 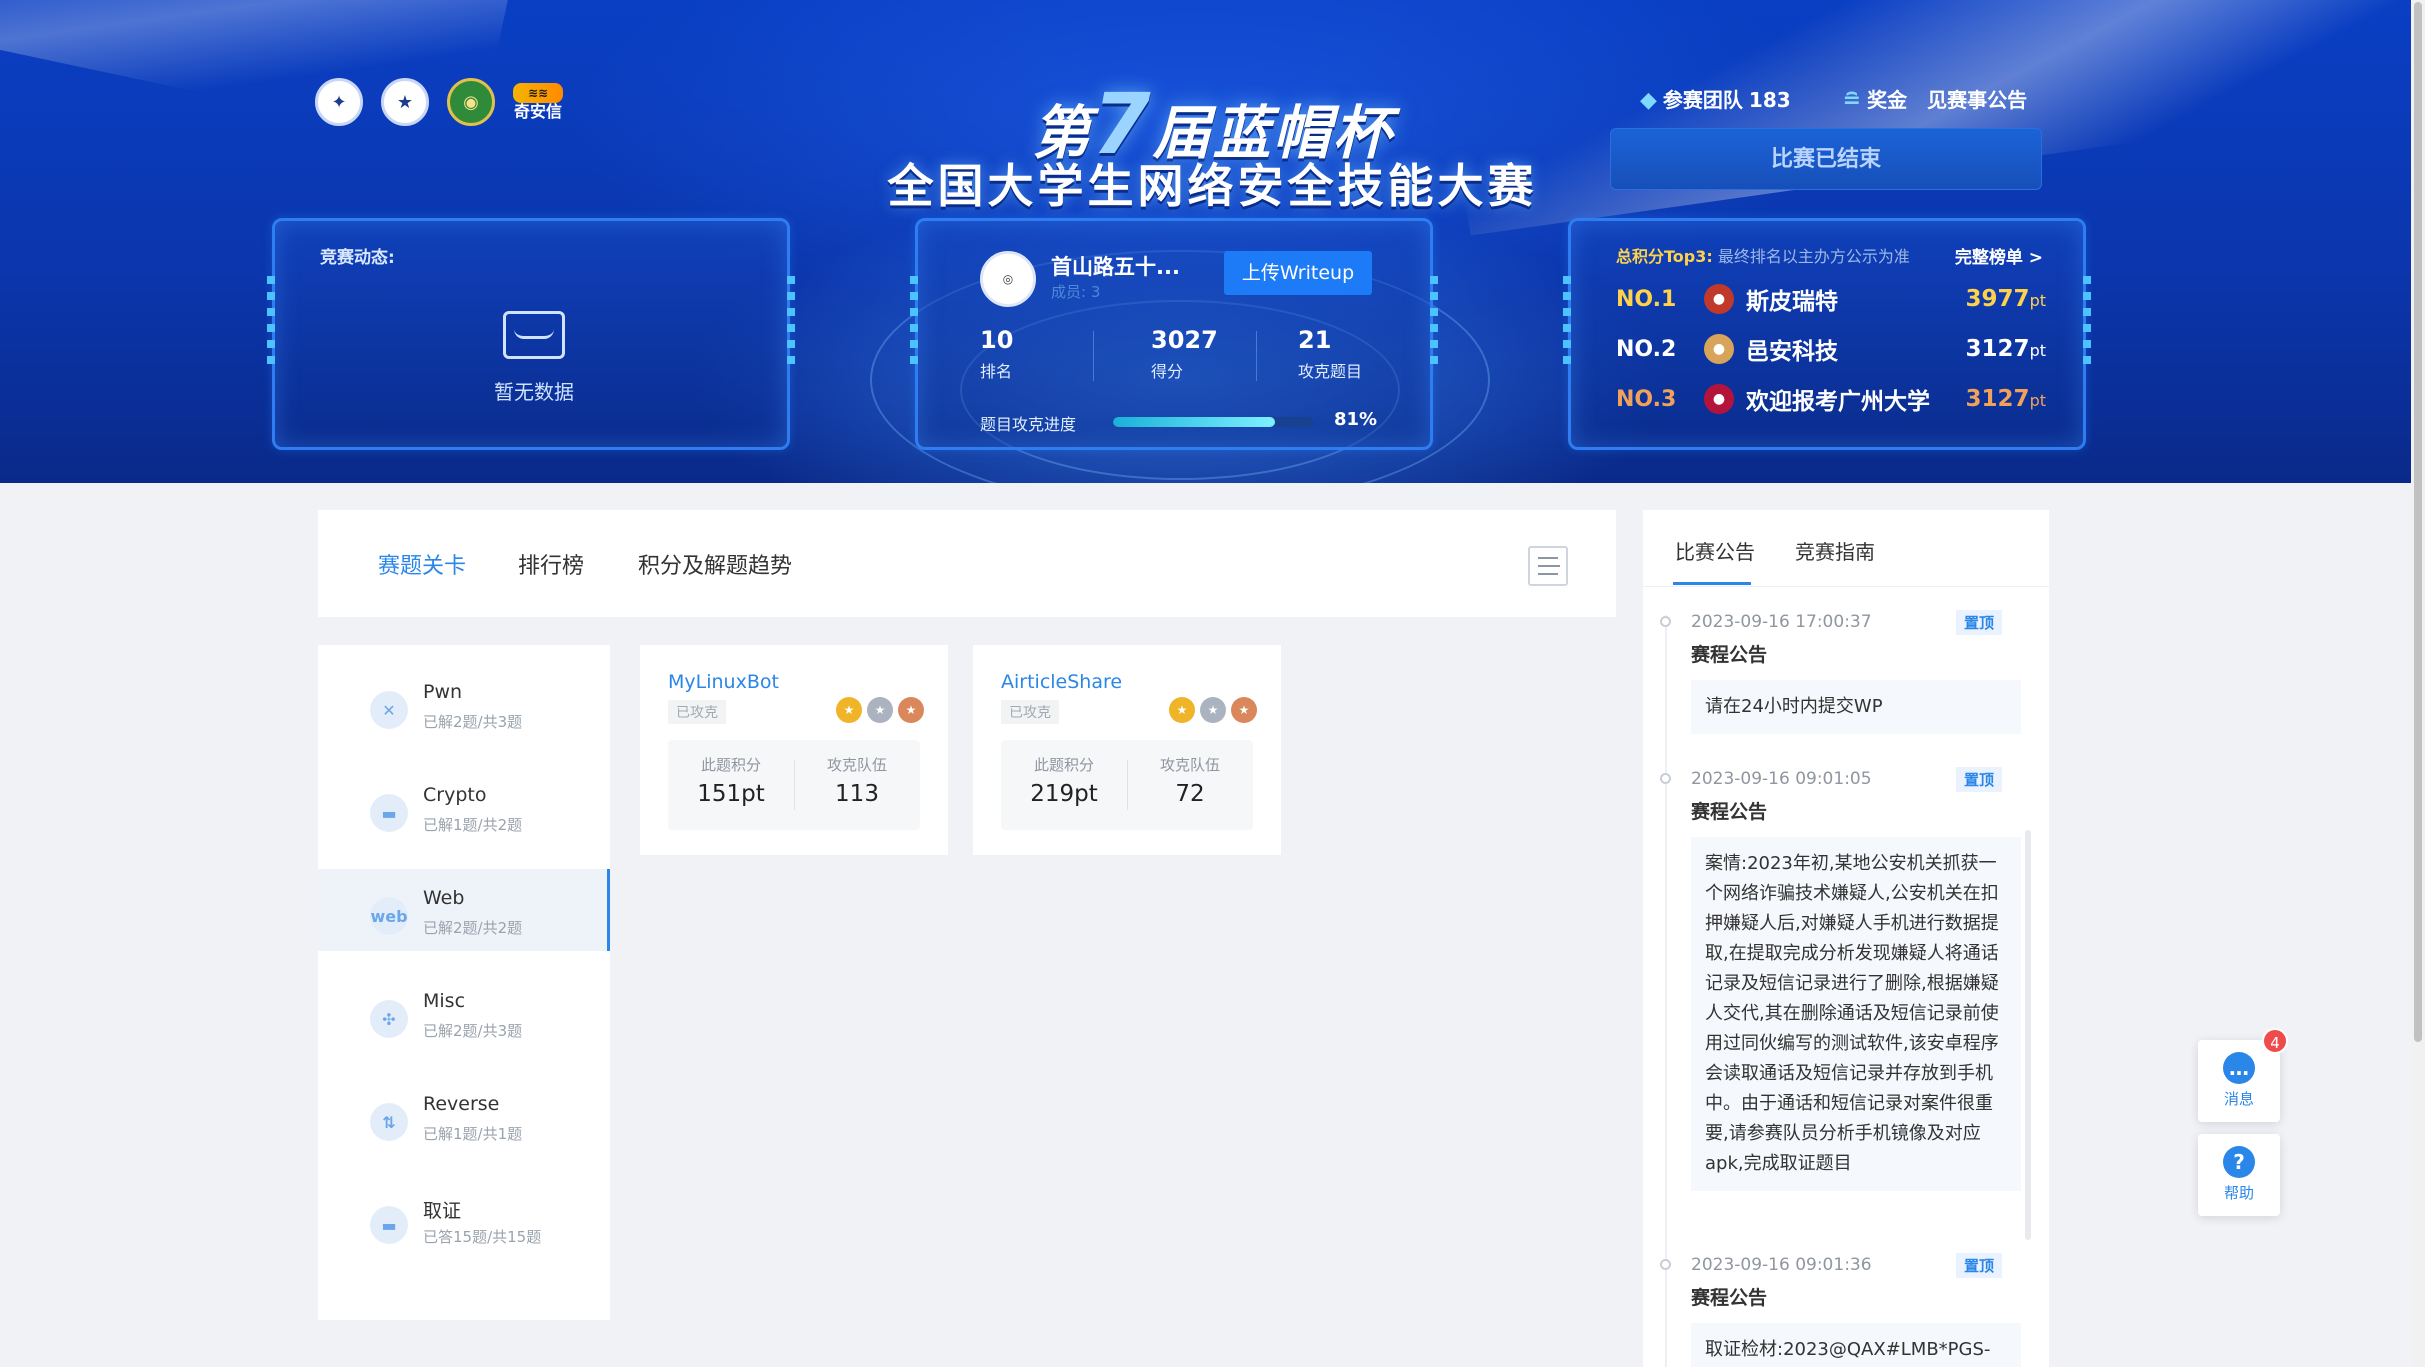 I want to click on event-status-button: 比赛已结束, so click(x=1826, y=159).